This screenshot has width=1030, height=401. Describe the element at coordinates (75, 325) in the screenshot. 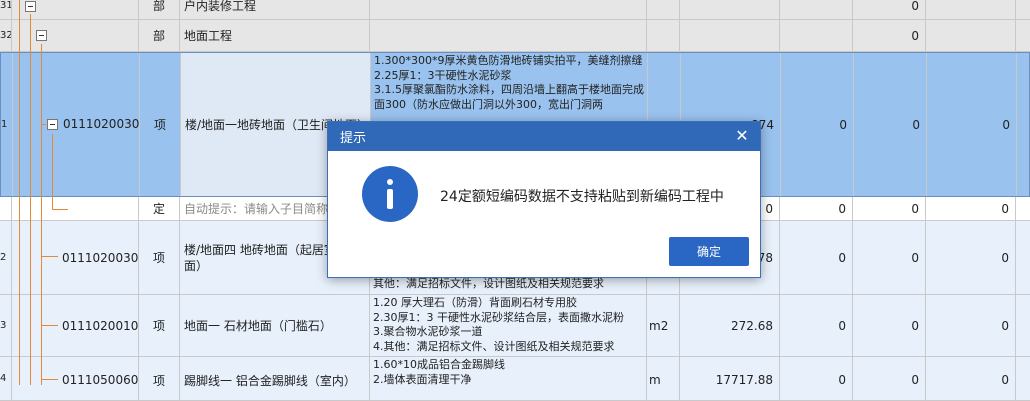

I see `item-code: 011102001001` at that location.